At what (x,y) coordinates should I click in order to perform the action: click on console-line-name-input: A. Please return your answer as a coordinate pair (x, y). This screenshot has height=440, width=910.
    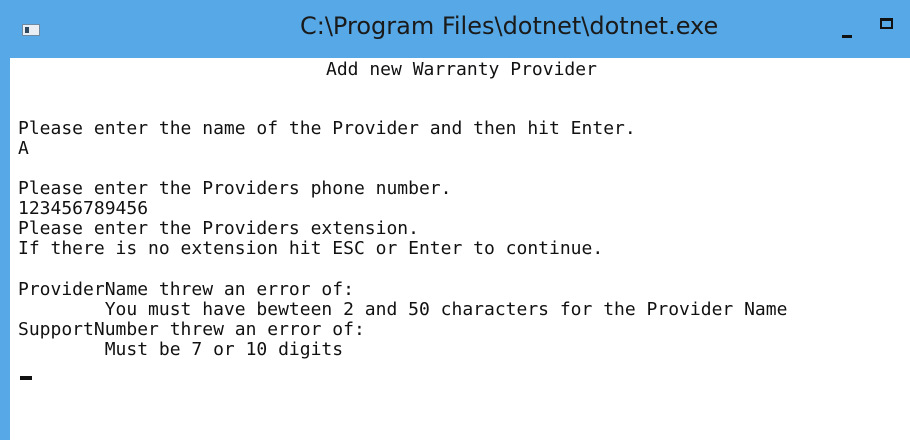
    Looking at the image, I should click on (23, 148).